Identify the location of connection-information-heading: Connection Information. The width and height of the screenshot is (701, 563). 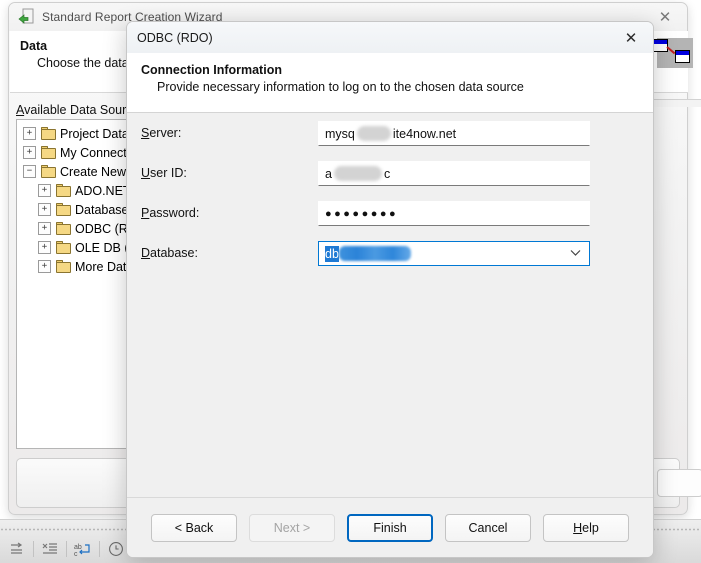
(211, 70).